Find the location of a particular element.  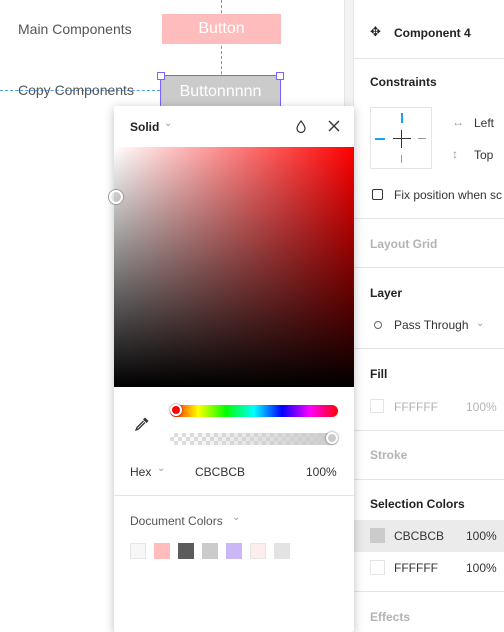

selection-colors-title: Selection Colors is located at coordinates (417, 504).